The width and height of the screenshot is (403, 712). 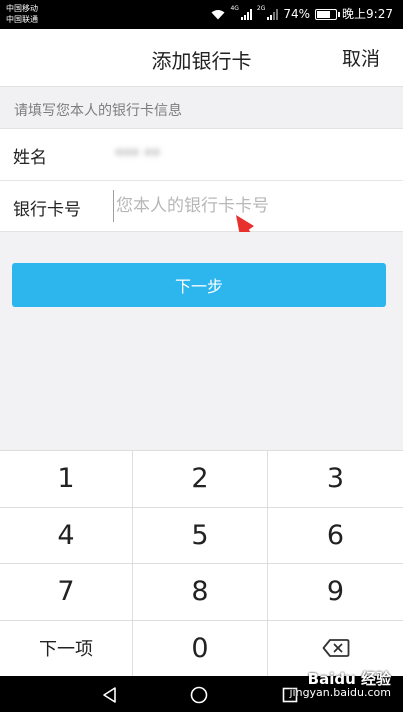 What do you see at coordinates (218, 14) in the screenshot?
I see `wifi-icon` at bounding box center [218, 14].